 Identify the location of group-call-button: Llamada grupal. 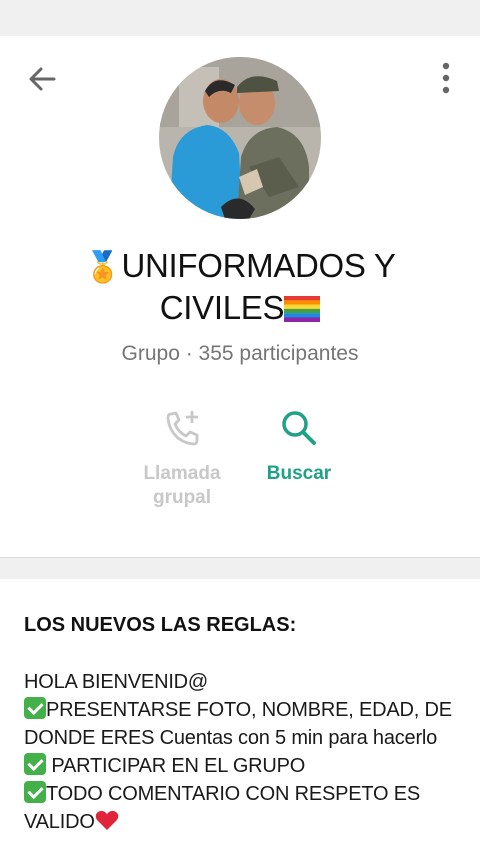
(182, 459).